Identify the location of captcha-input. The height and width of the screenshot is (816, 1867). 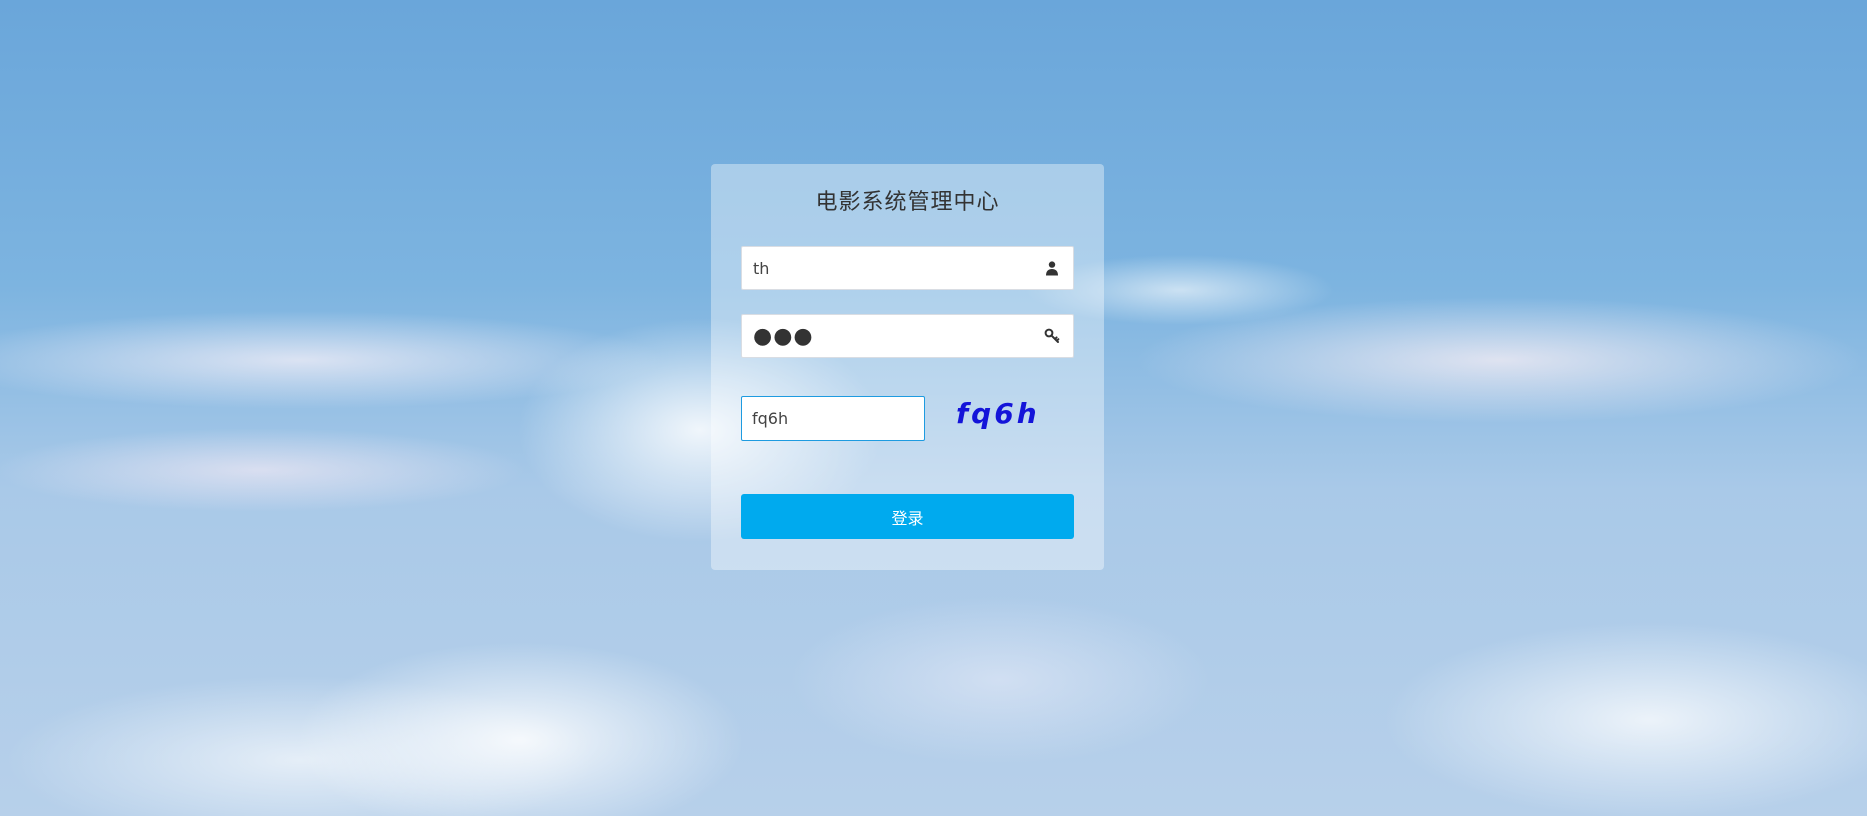
(833, 418).